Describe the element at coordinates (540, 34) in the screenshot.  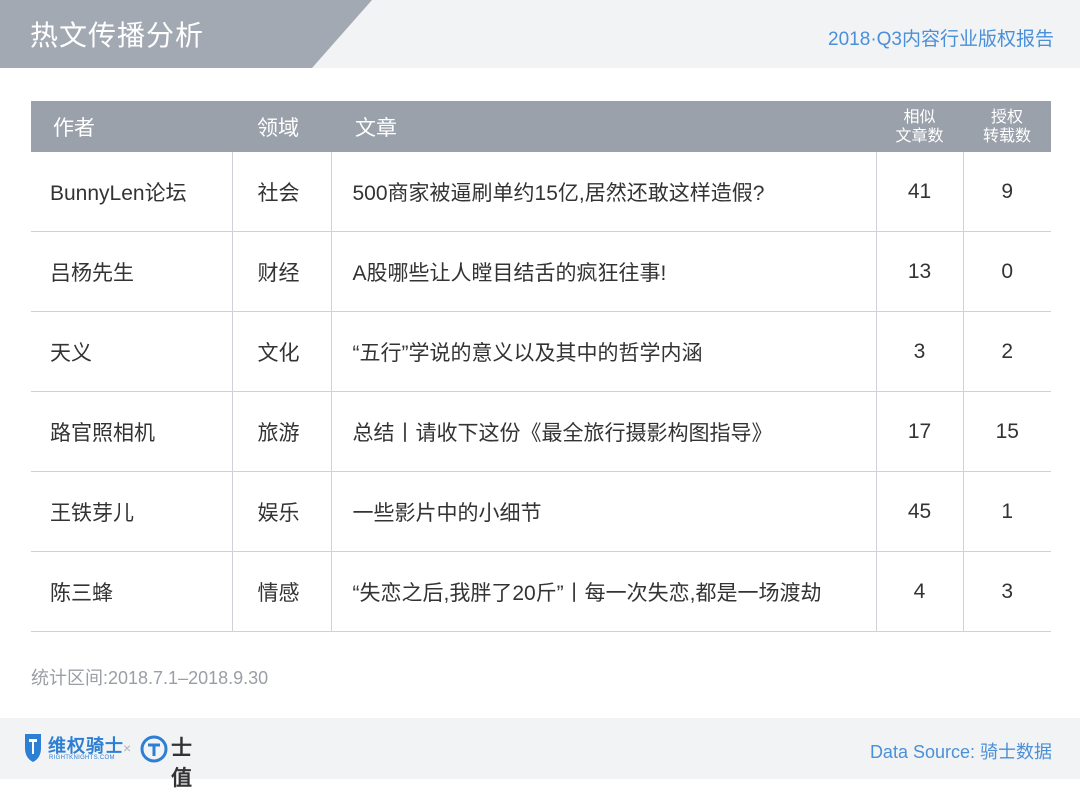
I see `page-header: 热文传播分析 2018·Q3内容行业版权报告` at that location.